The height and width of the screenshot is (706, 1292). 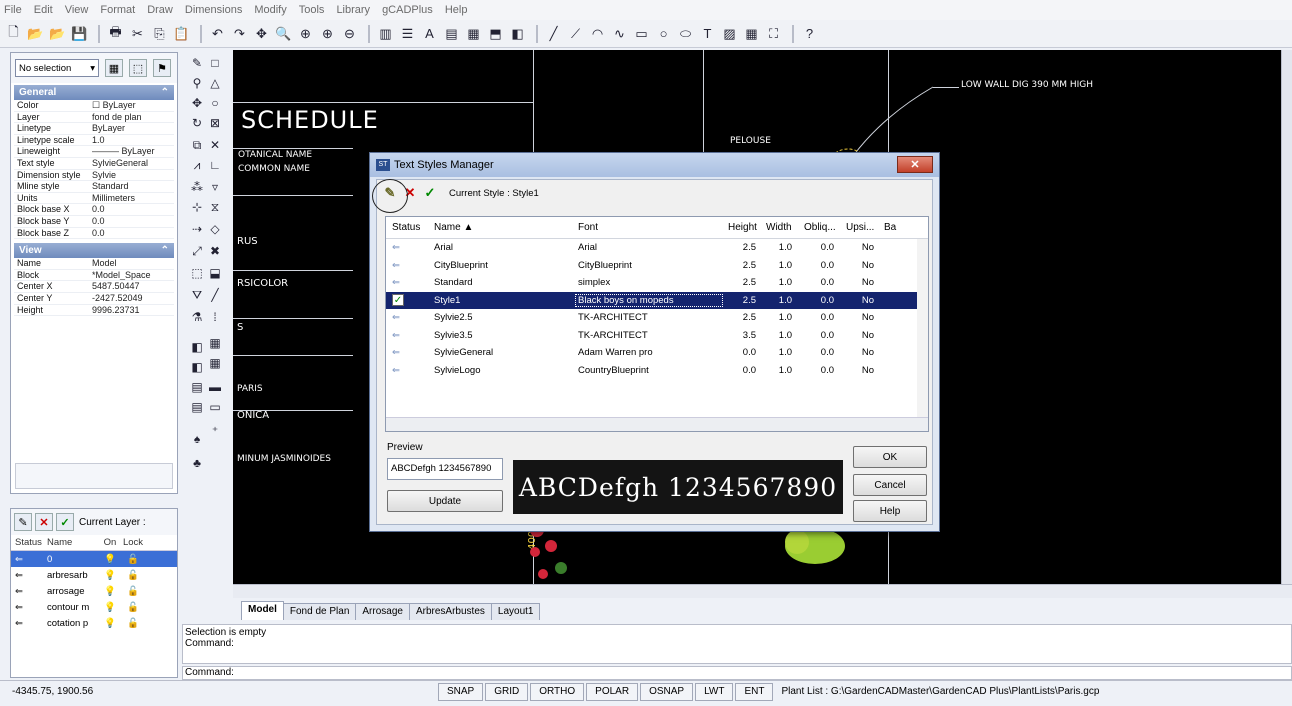 What do you see at coordinates (131, 163) in the screenshot?
I see `property-value: SylvieGeneral` at bounding box center [131, 163].